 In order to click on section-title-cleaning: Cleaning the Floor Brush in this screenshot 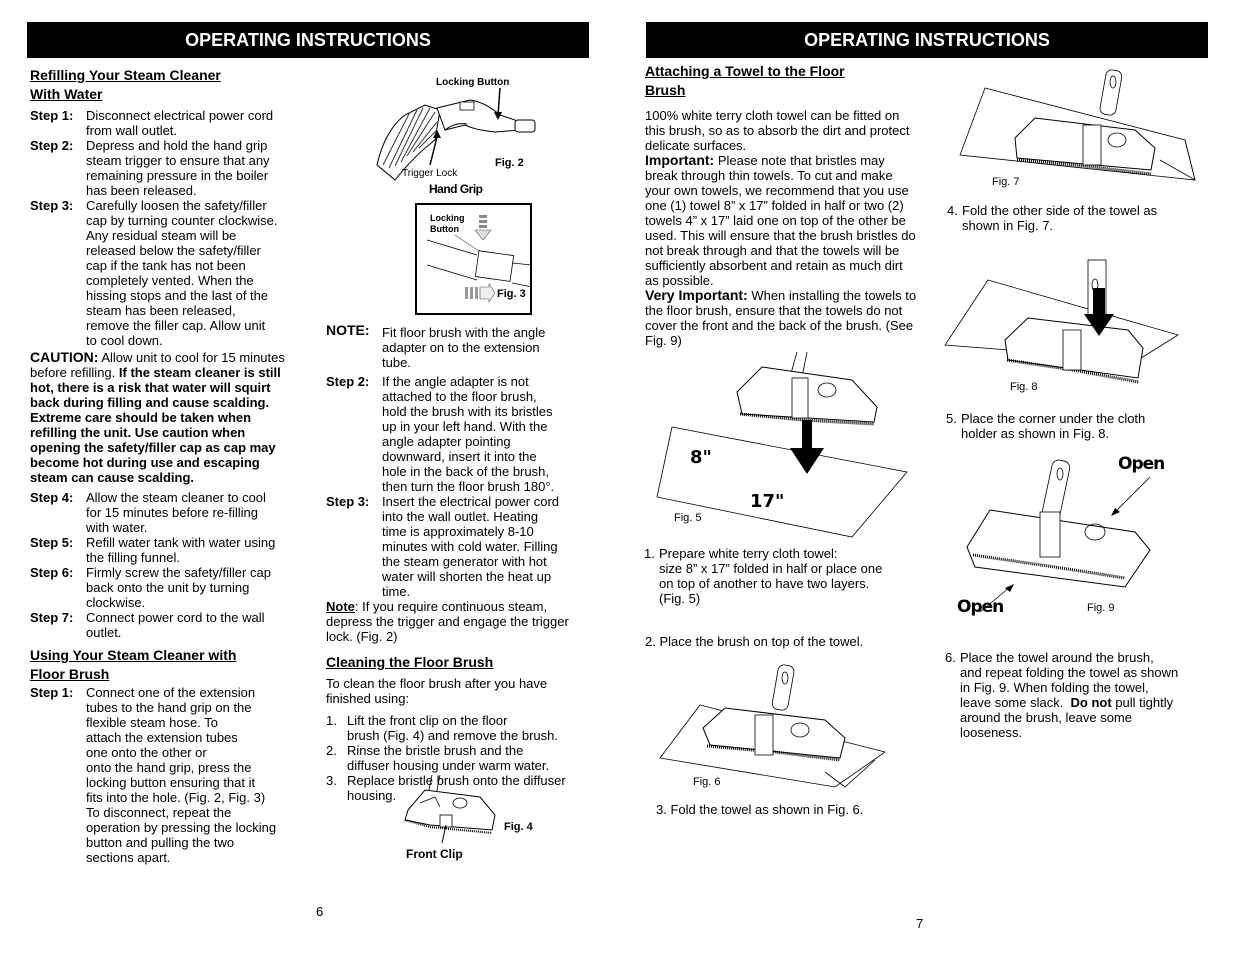, I will do `click(410, 662)`.